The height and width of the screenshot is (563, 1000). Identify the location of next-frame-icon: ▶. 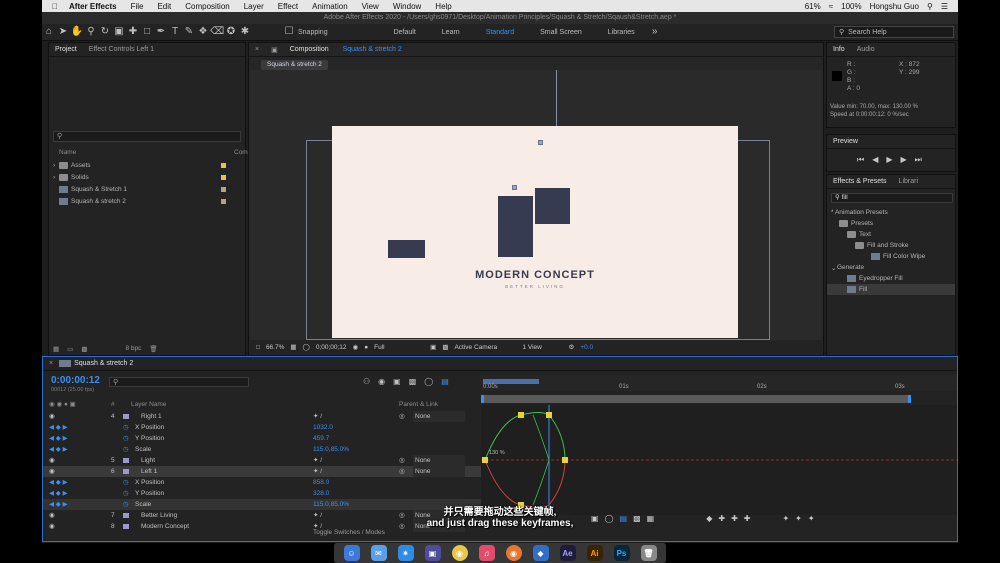
(904, 160).